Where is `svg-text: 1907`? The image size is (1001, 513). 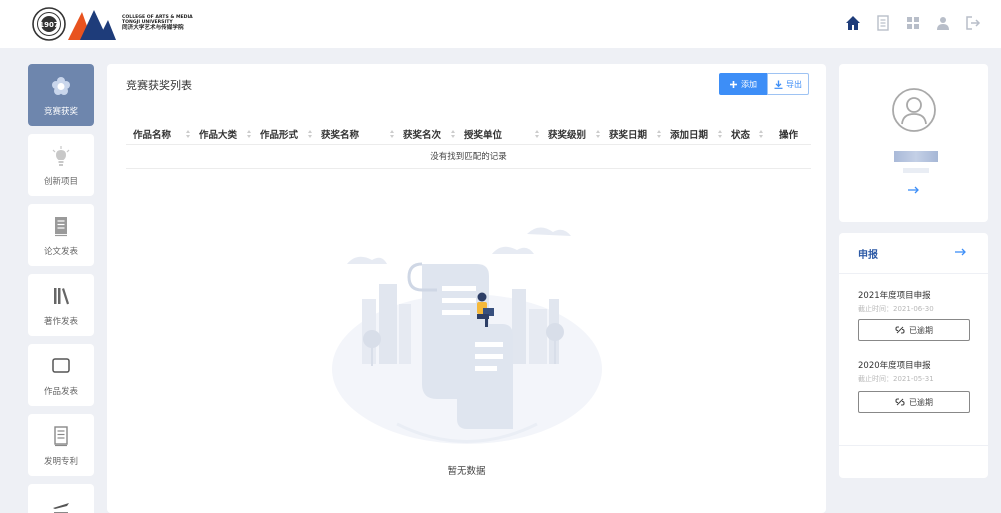 svg-text: 1907 is located at coordinates (49, 25).